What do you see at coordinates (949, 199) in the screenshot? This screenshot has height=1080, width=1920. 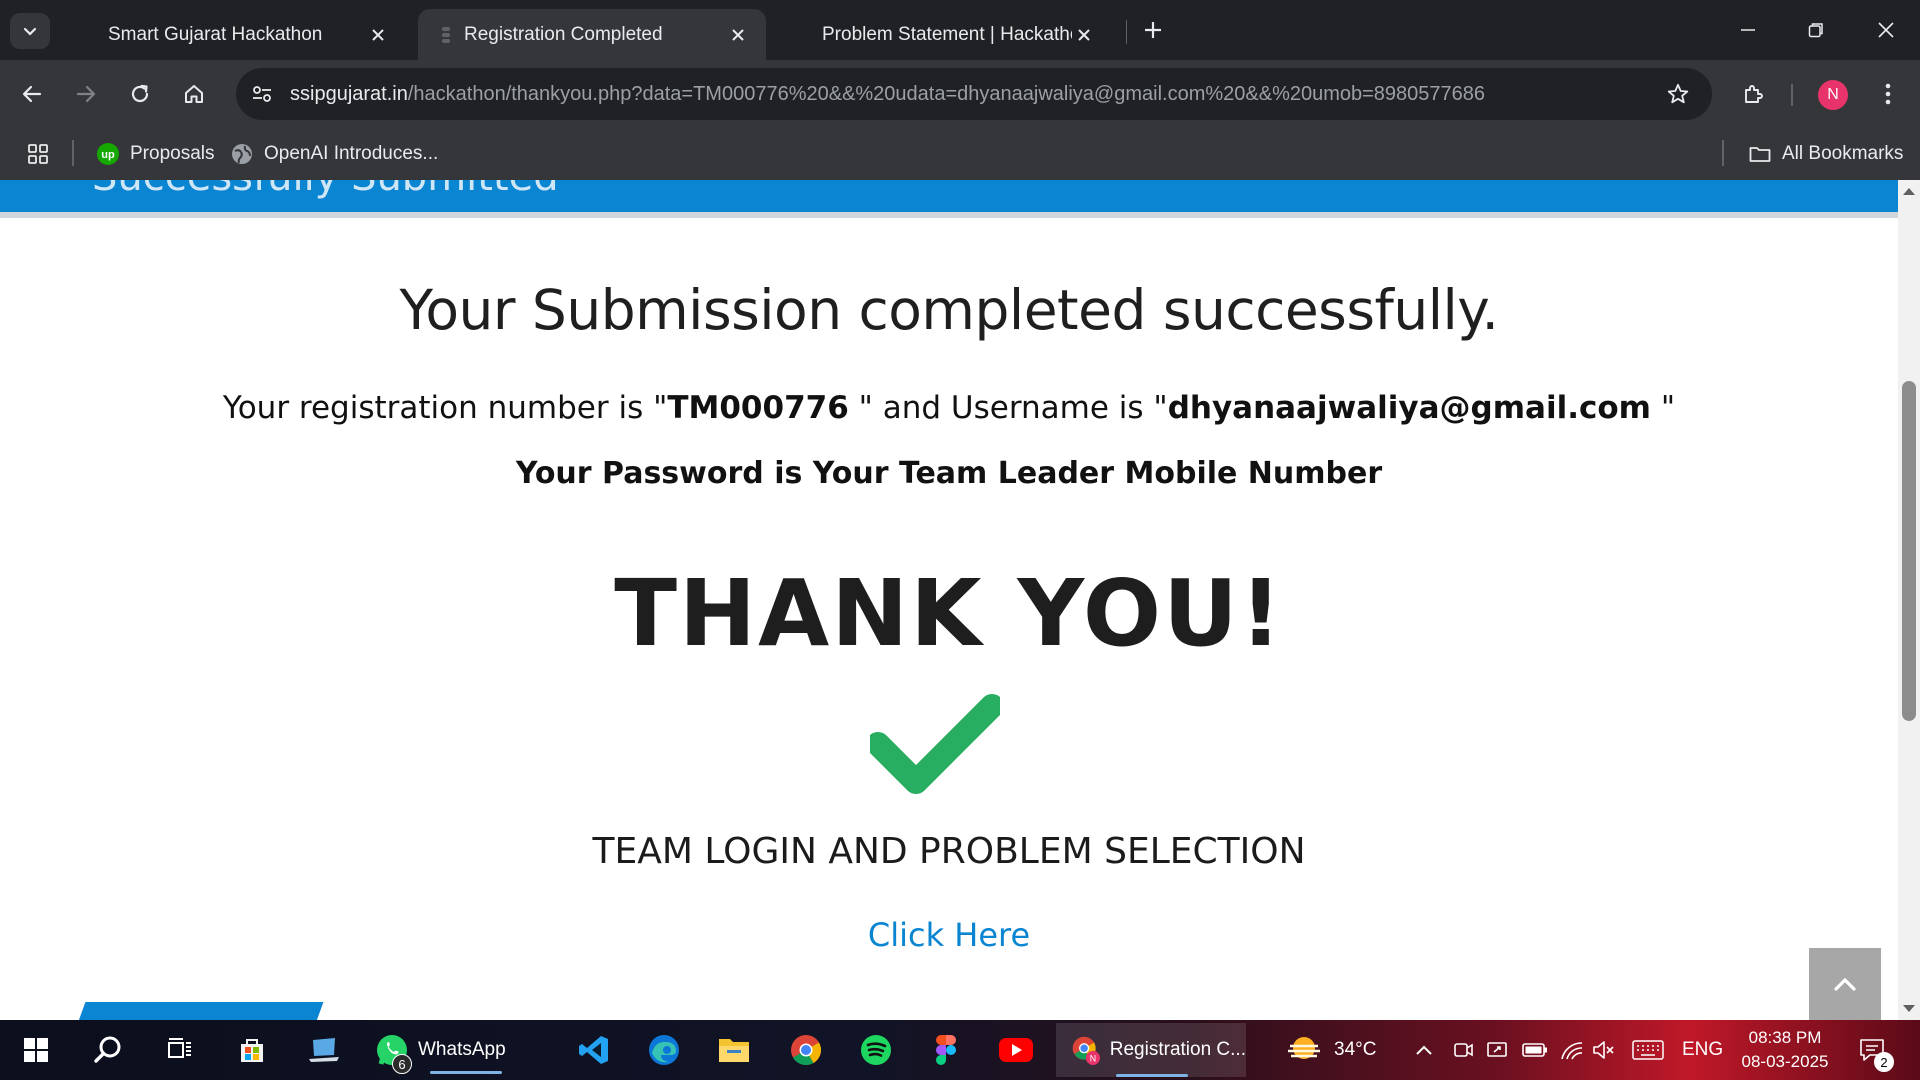 I see `header-band: Successfully Submitted` at bounding box center [949, 199].